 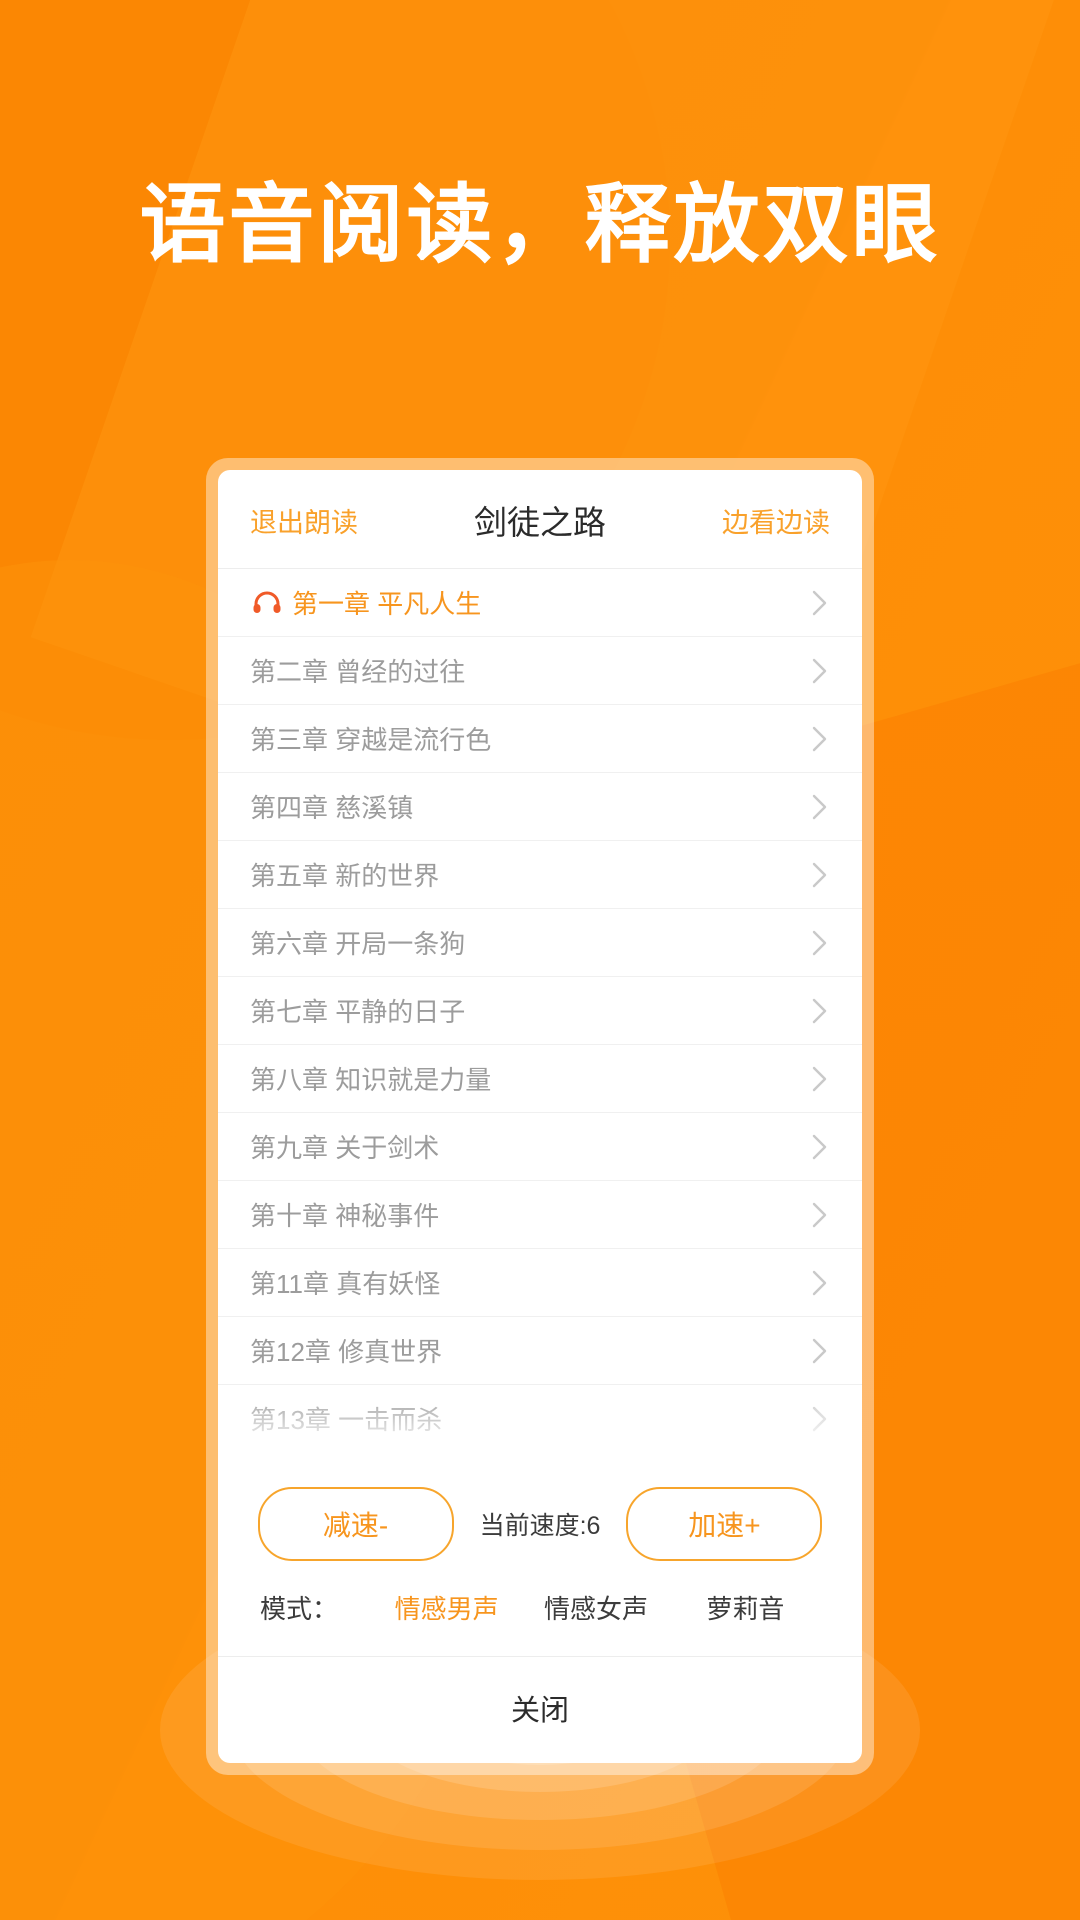 What do you see at coordinates (540, 225) in the screenshot?
I see `headline: 语音阅读，释放双眼` at bounding box center [540, 225].